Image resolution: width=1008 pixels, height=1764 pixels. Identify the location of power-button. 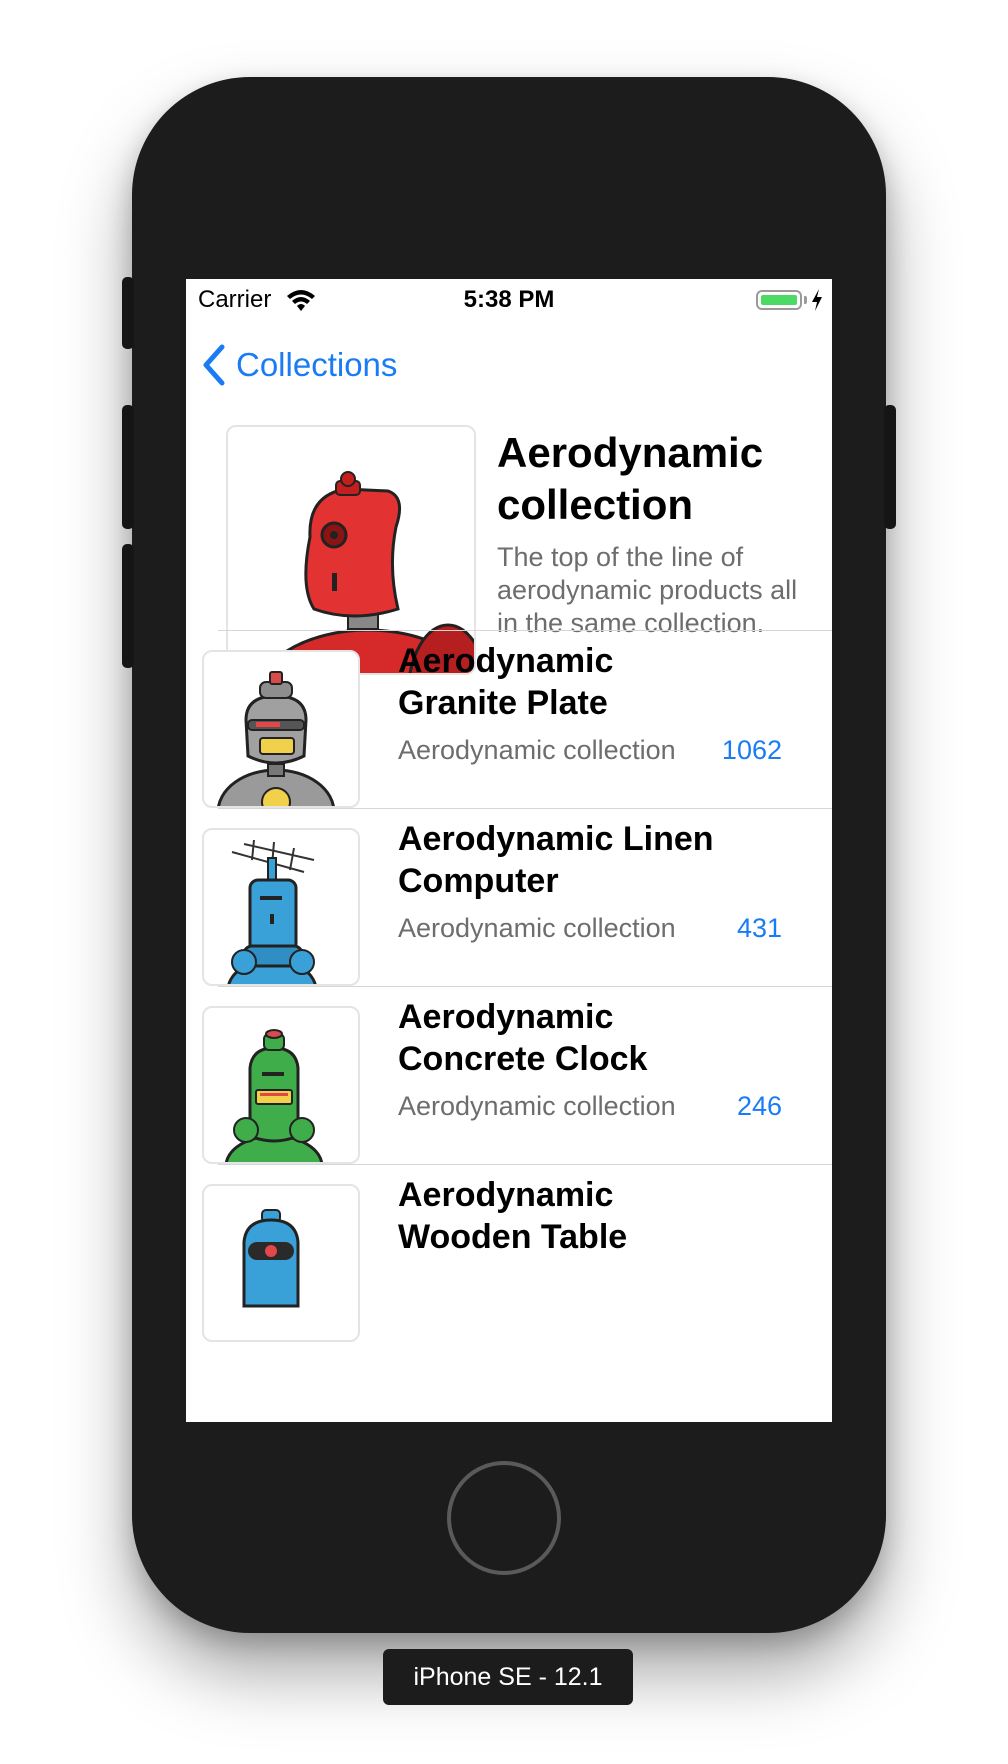
(890, 467).